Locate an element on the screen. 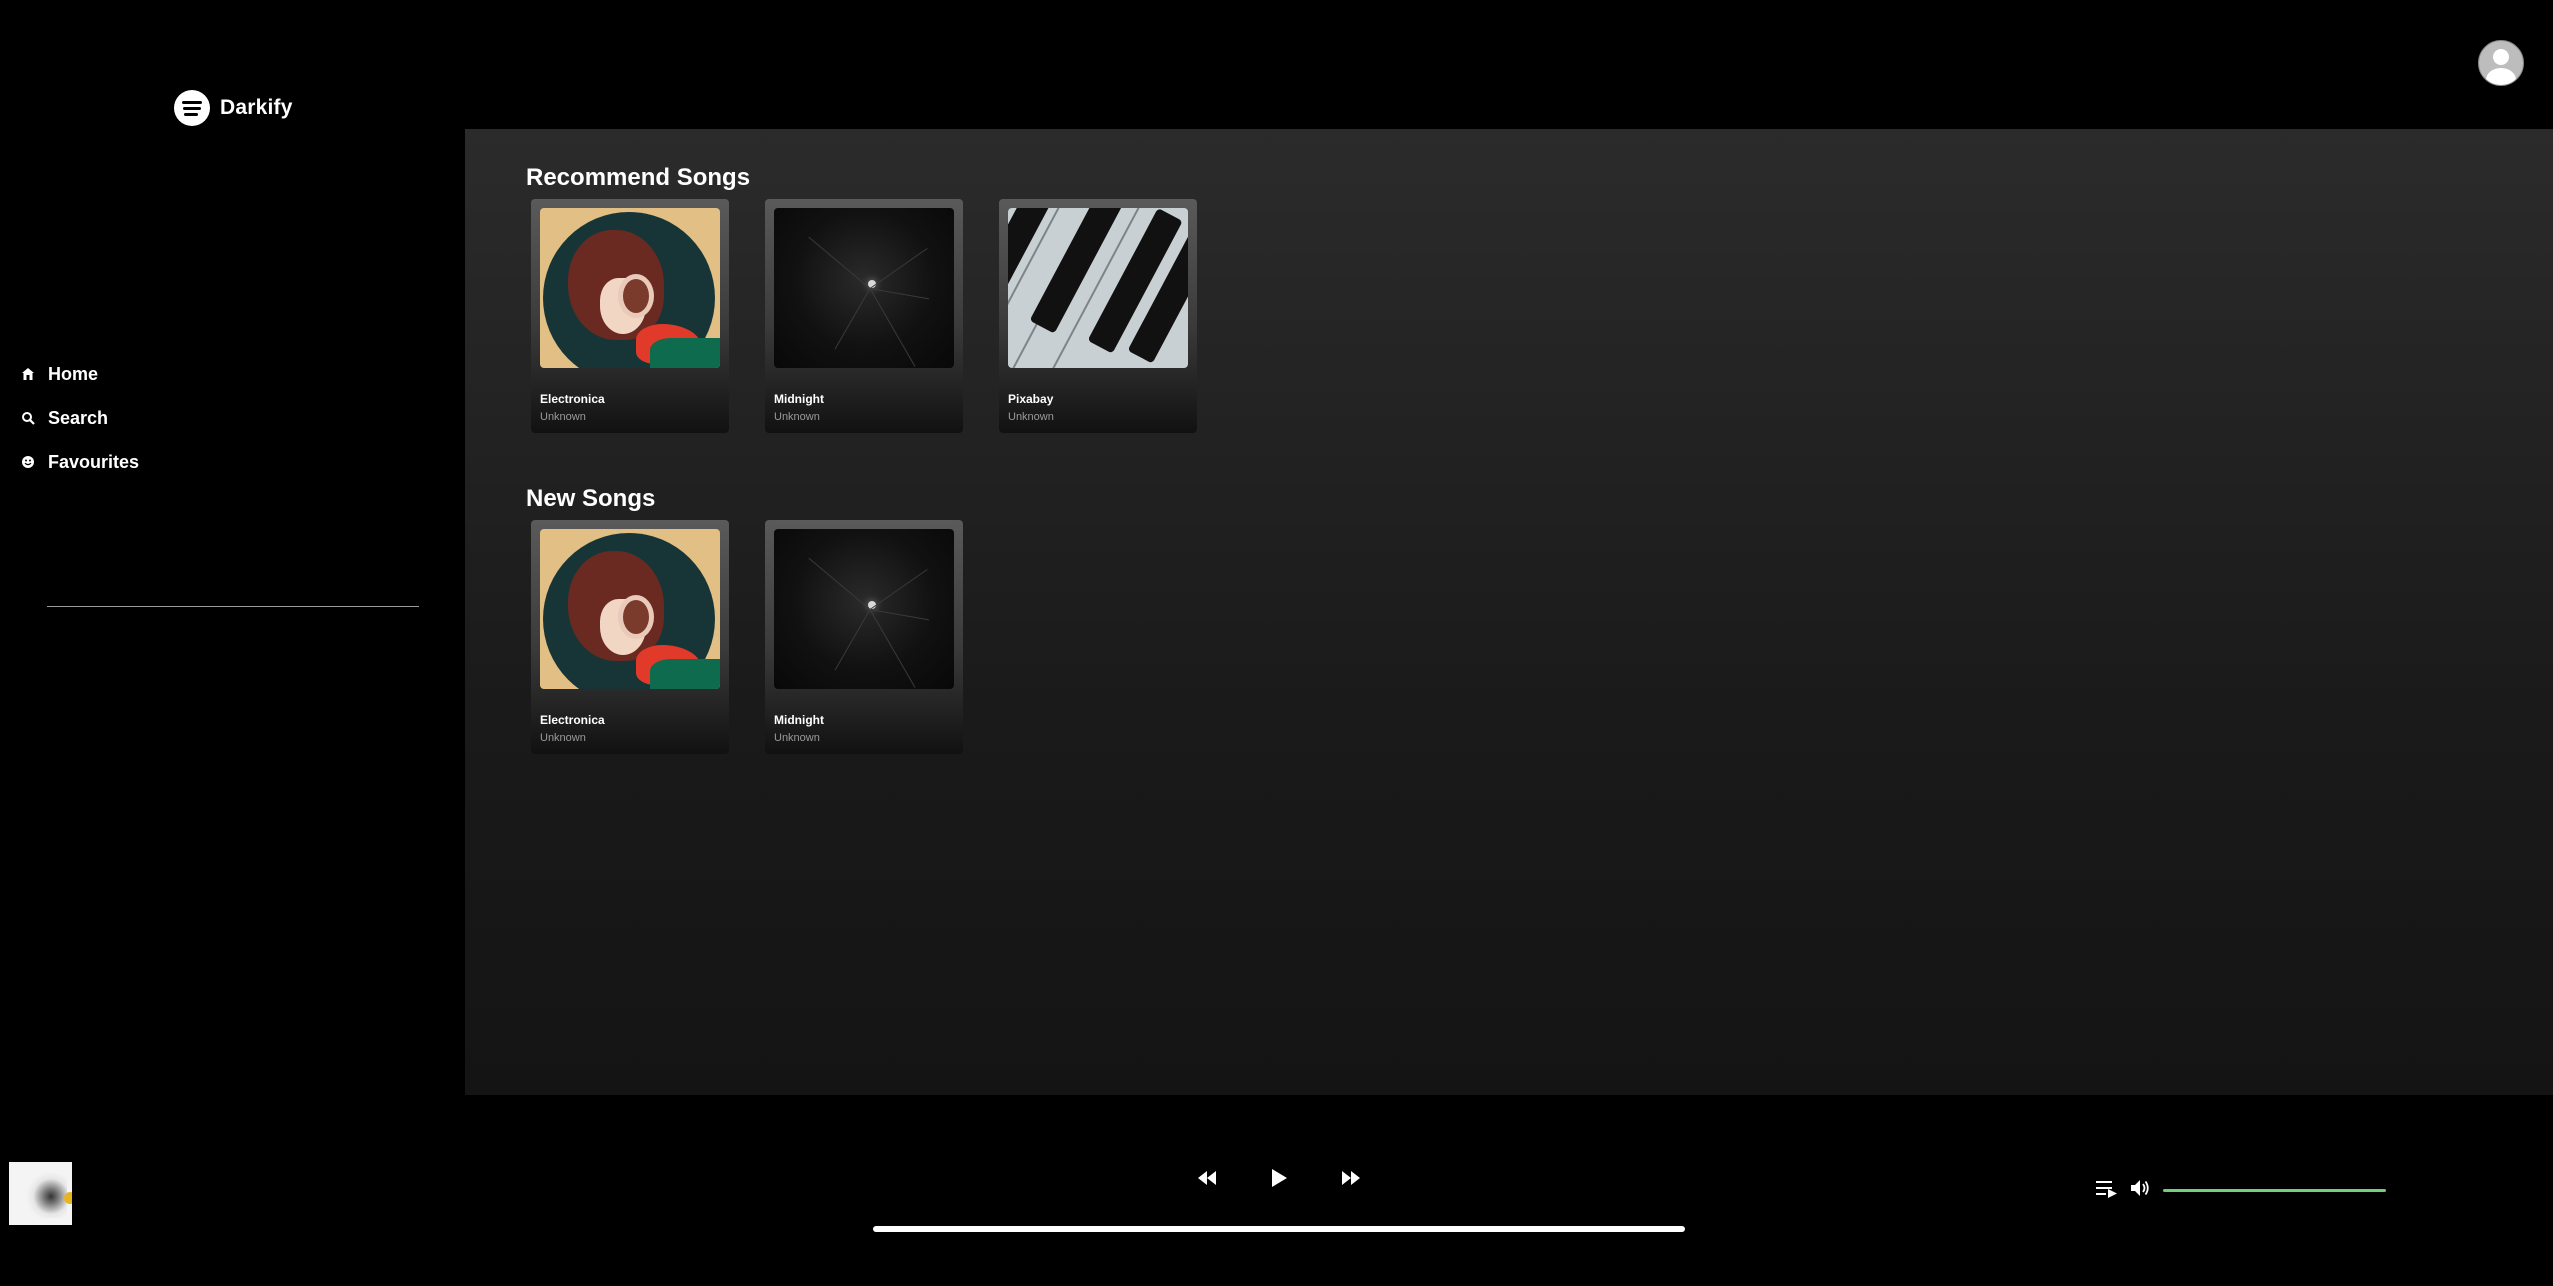  rewind-icon is located at coordinates (1207, 1178).